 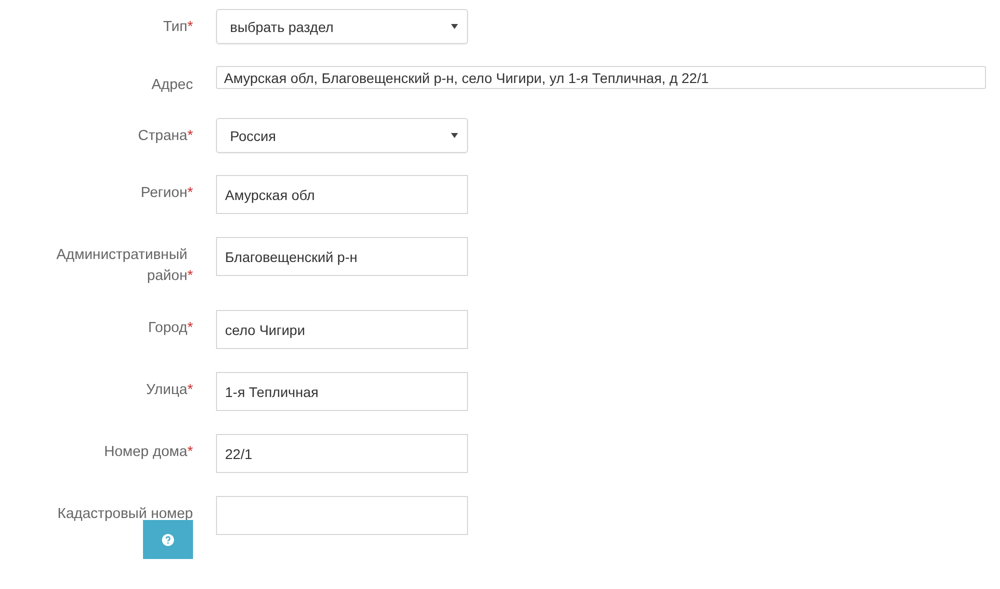 What do you see at coordinates (342, 391) in the screenshot?
I see `input-field: 1-я Тепличная` at bounding box center [342, 391].